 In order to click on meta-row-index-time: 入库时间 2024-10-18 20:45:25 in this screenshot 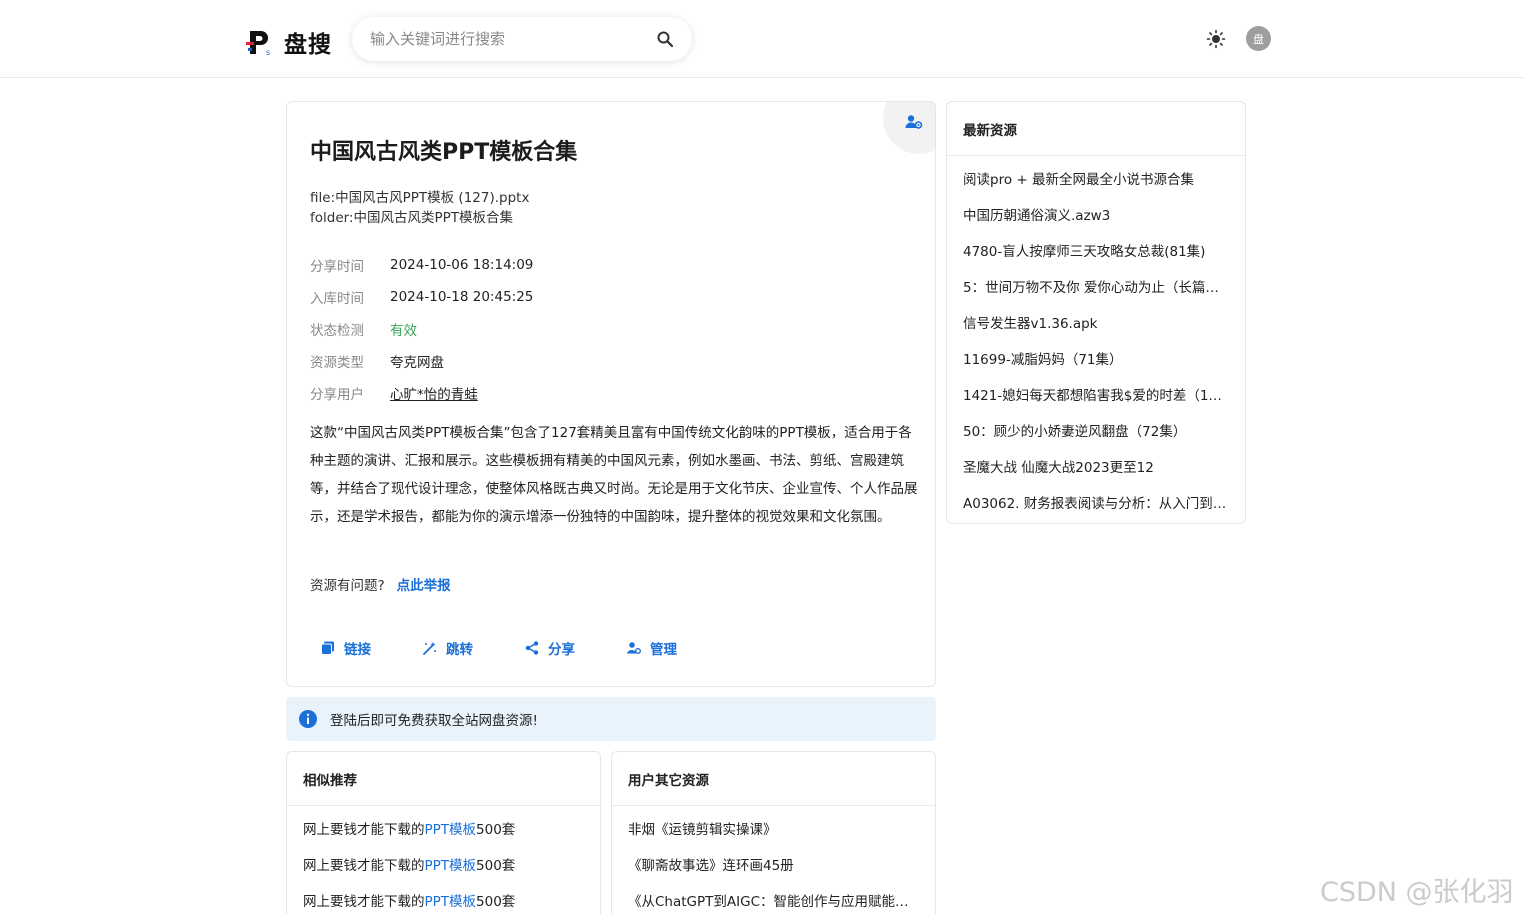, I will do `click(421, 297)`.